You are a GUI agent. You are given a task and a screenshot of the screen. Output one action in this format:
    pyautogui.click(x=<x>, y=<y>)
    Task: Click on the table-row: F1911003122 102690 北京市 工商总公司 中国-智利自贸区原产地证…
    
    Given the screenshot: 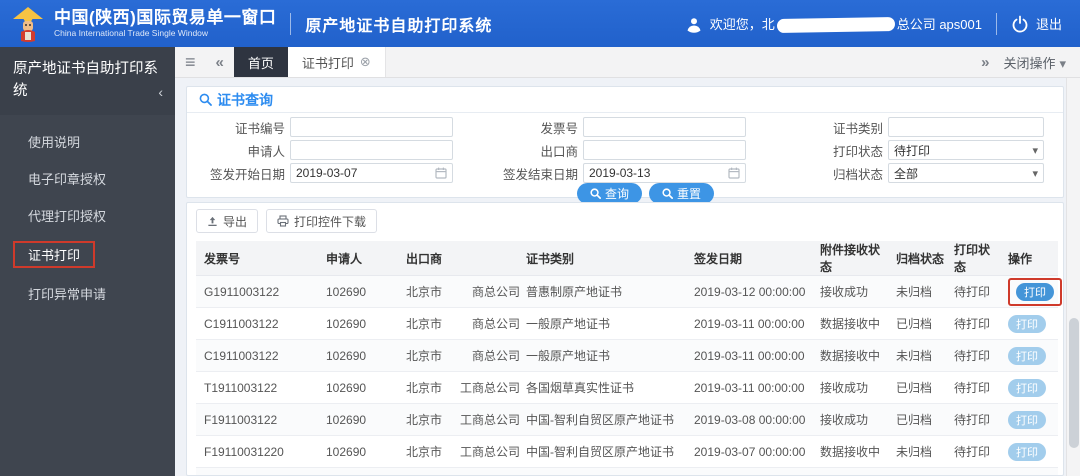 What is the action you would take?
    pyautogui.click(x=627, y=419)
    